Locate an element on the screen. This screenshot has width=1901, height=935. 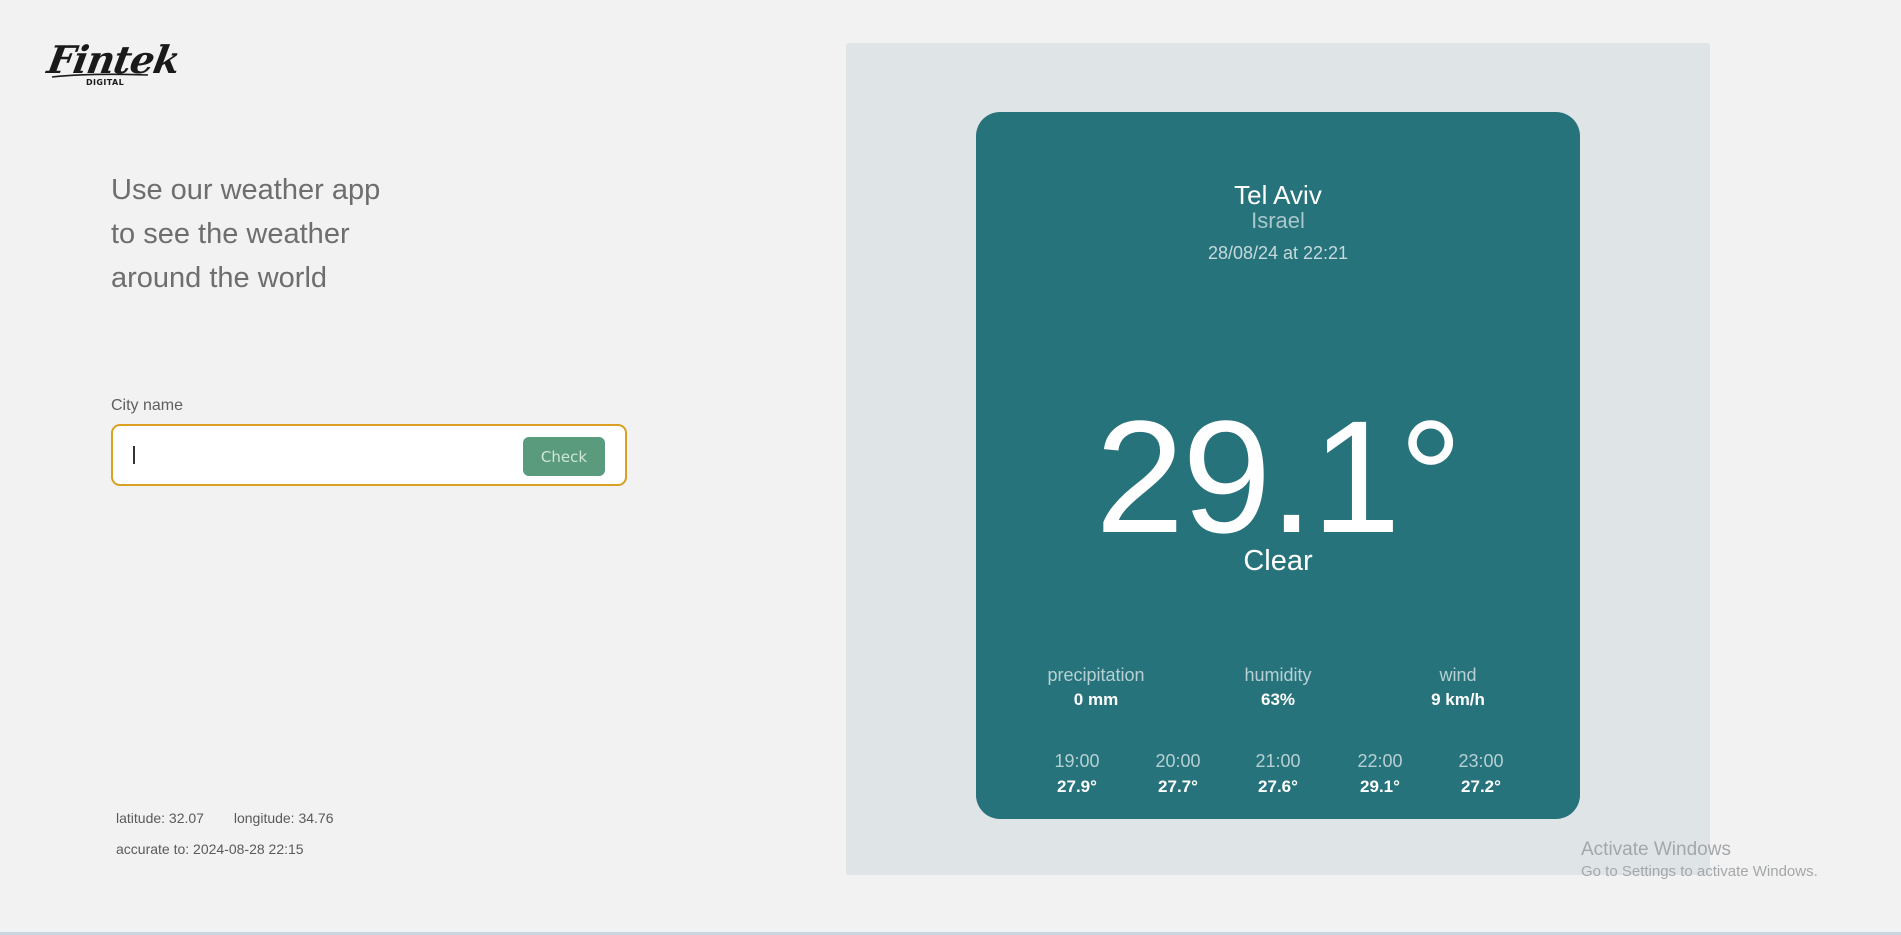
latitude-value: latitude: 32.07 is located at coordinates (160, 818).